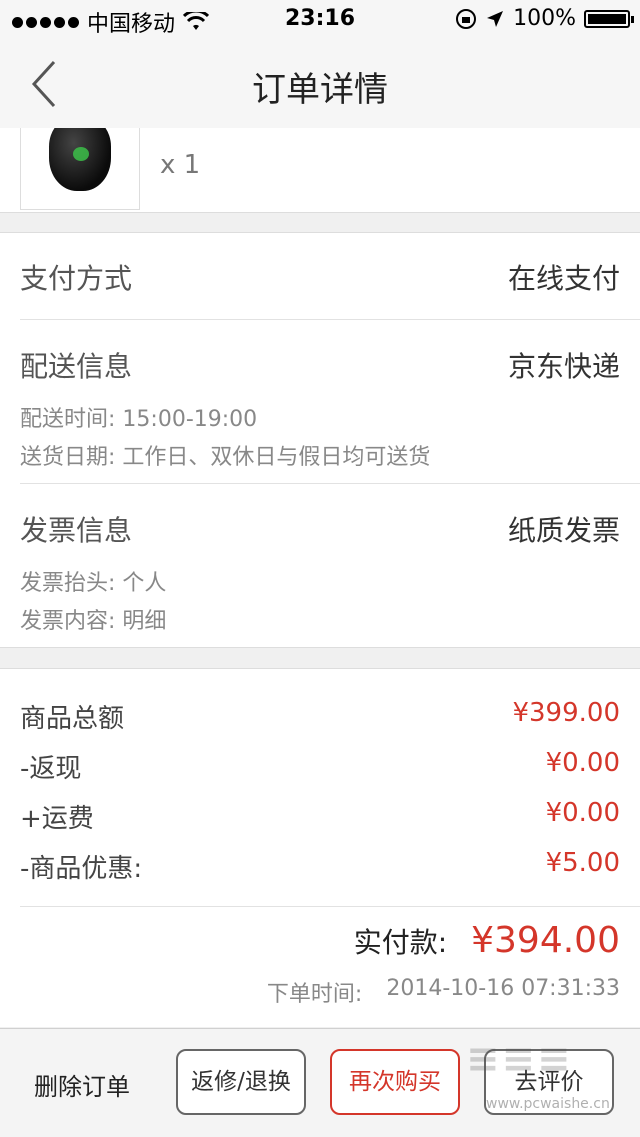 The height and width of the screenshot is (1137, 640). I want to click on total-value: ¥394.00, so click(545, 940).